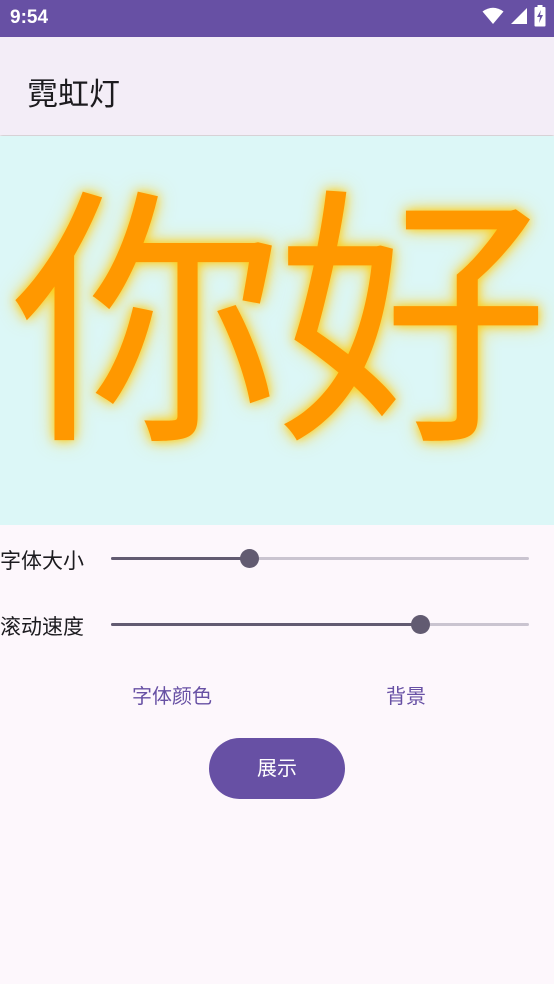  What do you see at coordinates (277, 18) in the screenshot?
I see `status-bar: 9:54` at bounding box center [277, 18].